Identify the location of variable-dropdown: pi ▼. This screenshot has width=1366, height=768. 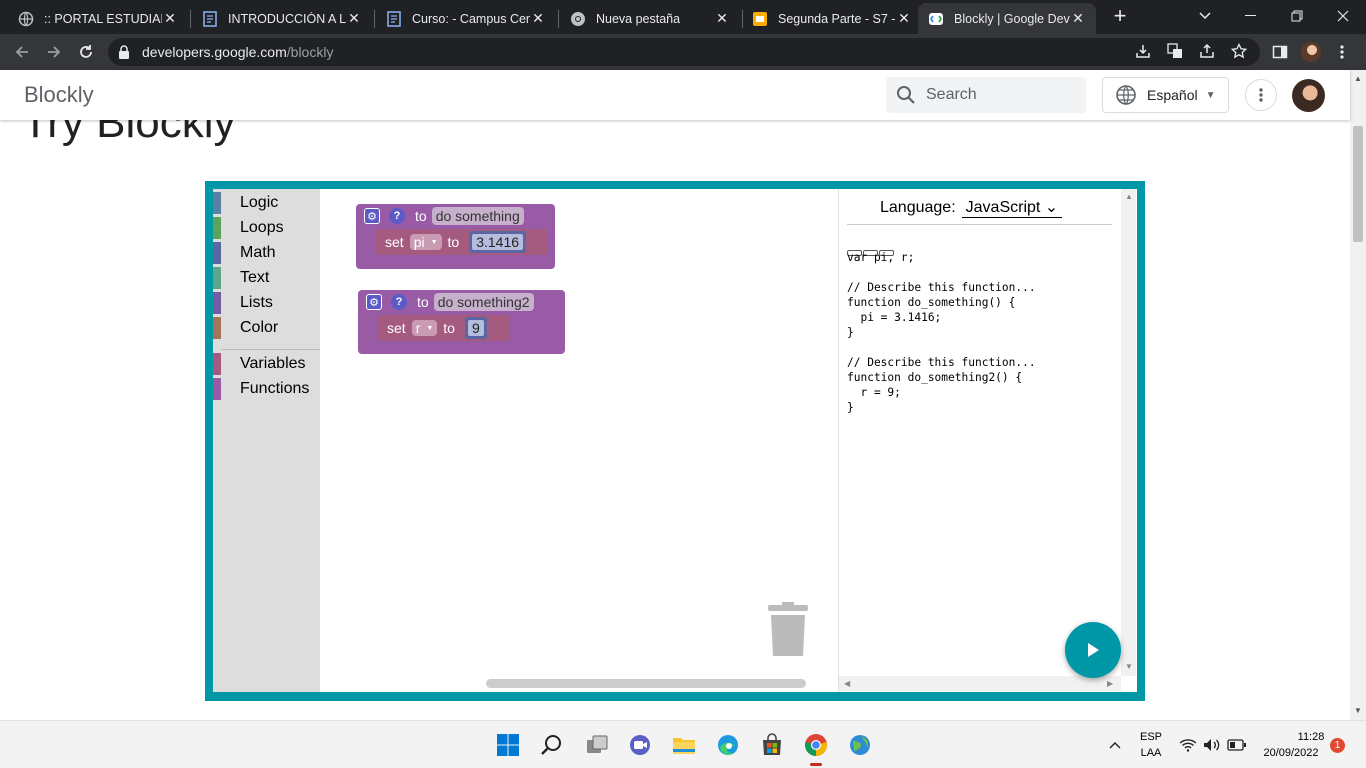
(425, 242).